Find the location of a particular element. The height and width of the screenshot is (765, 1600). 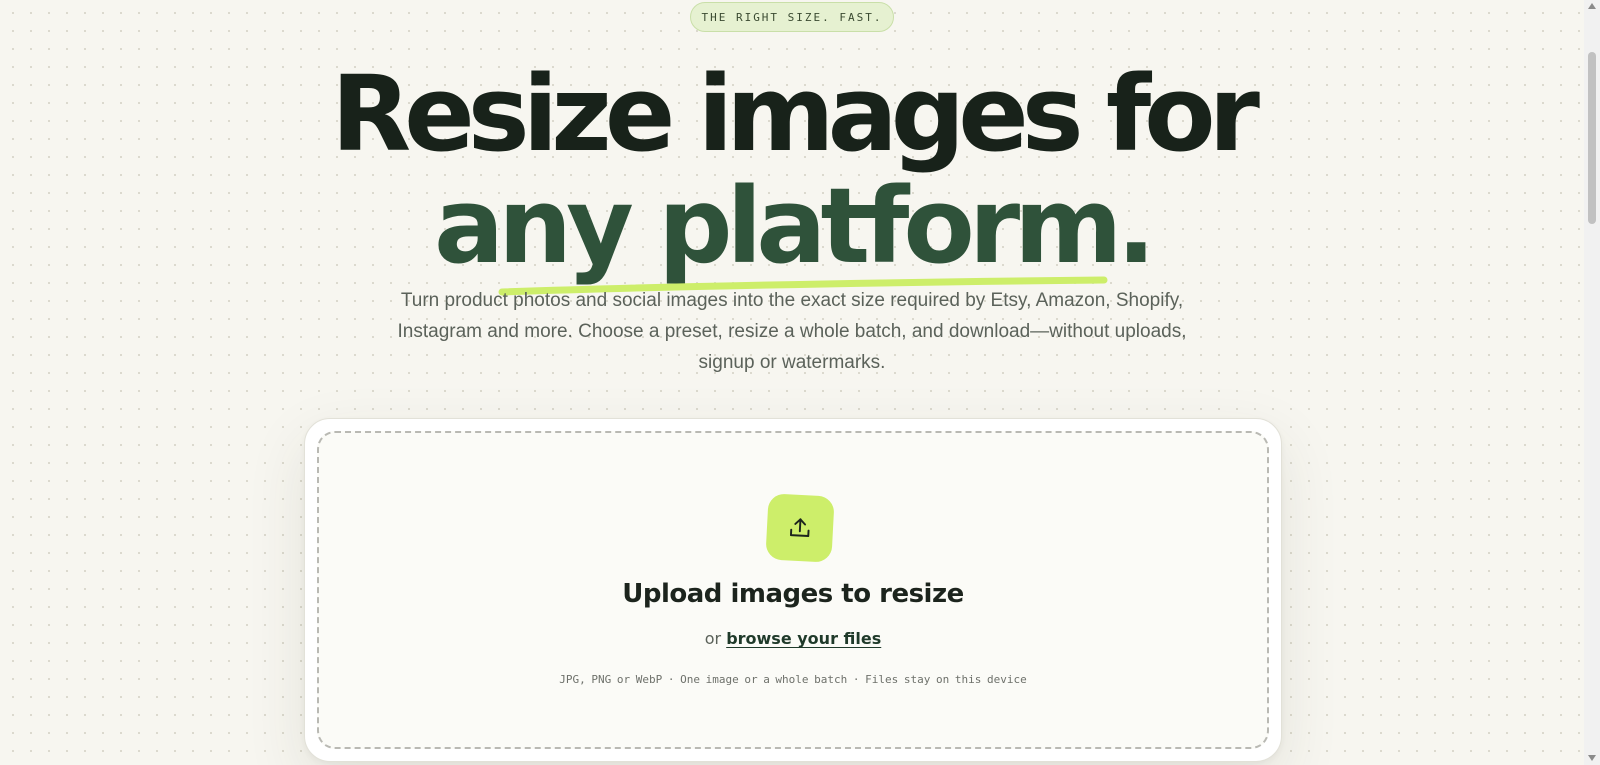

hero-title-line2: any platform. is located at coordinates (794, 226).